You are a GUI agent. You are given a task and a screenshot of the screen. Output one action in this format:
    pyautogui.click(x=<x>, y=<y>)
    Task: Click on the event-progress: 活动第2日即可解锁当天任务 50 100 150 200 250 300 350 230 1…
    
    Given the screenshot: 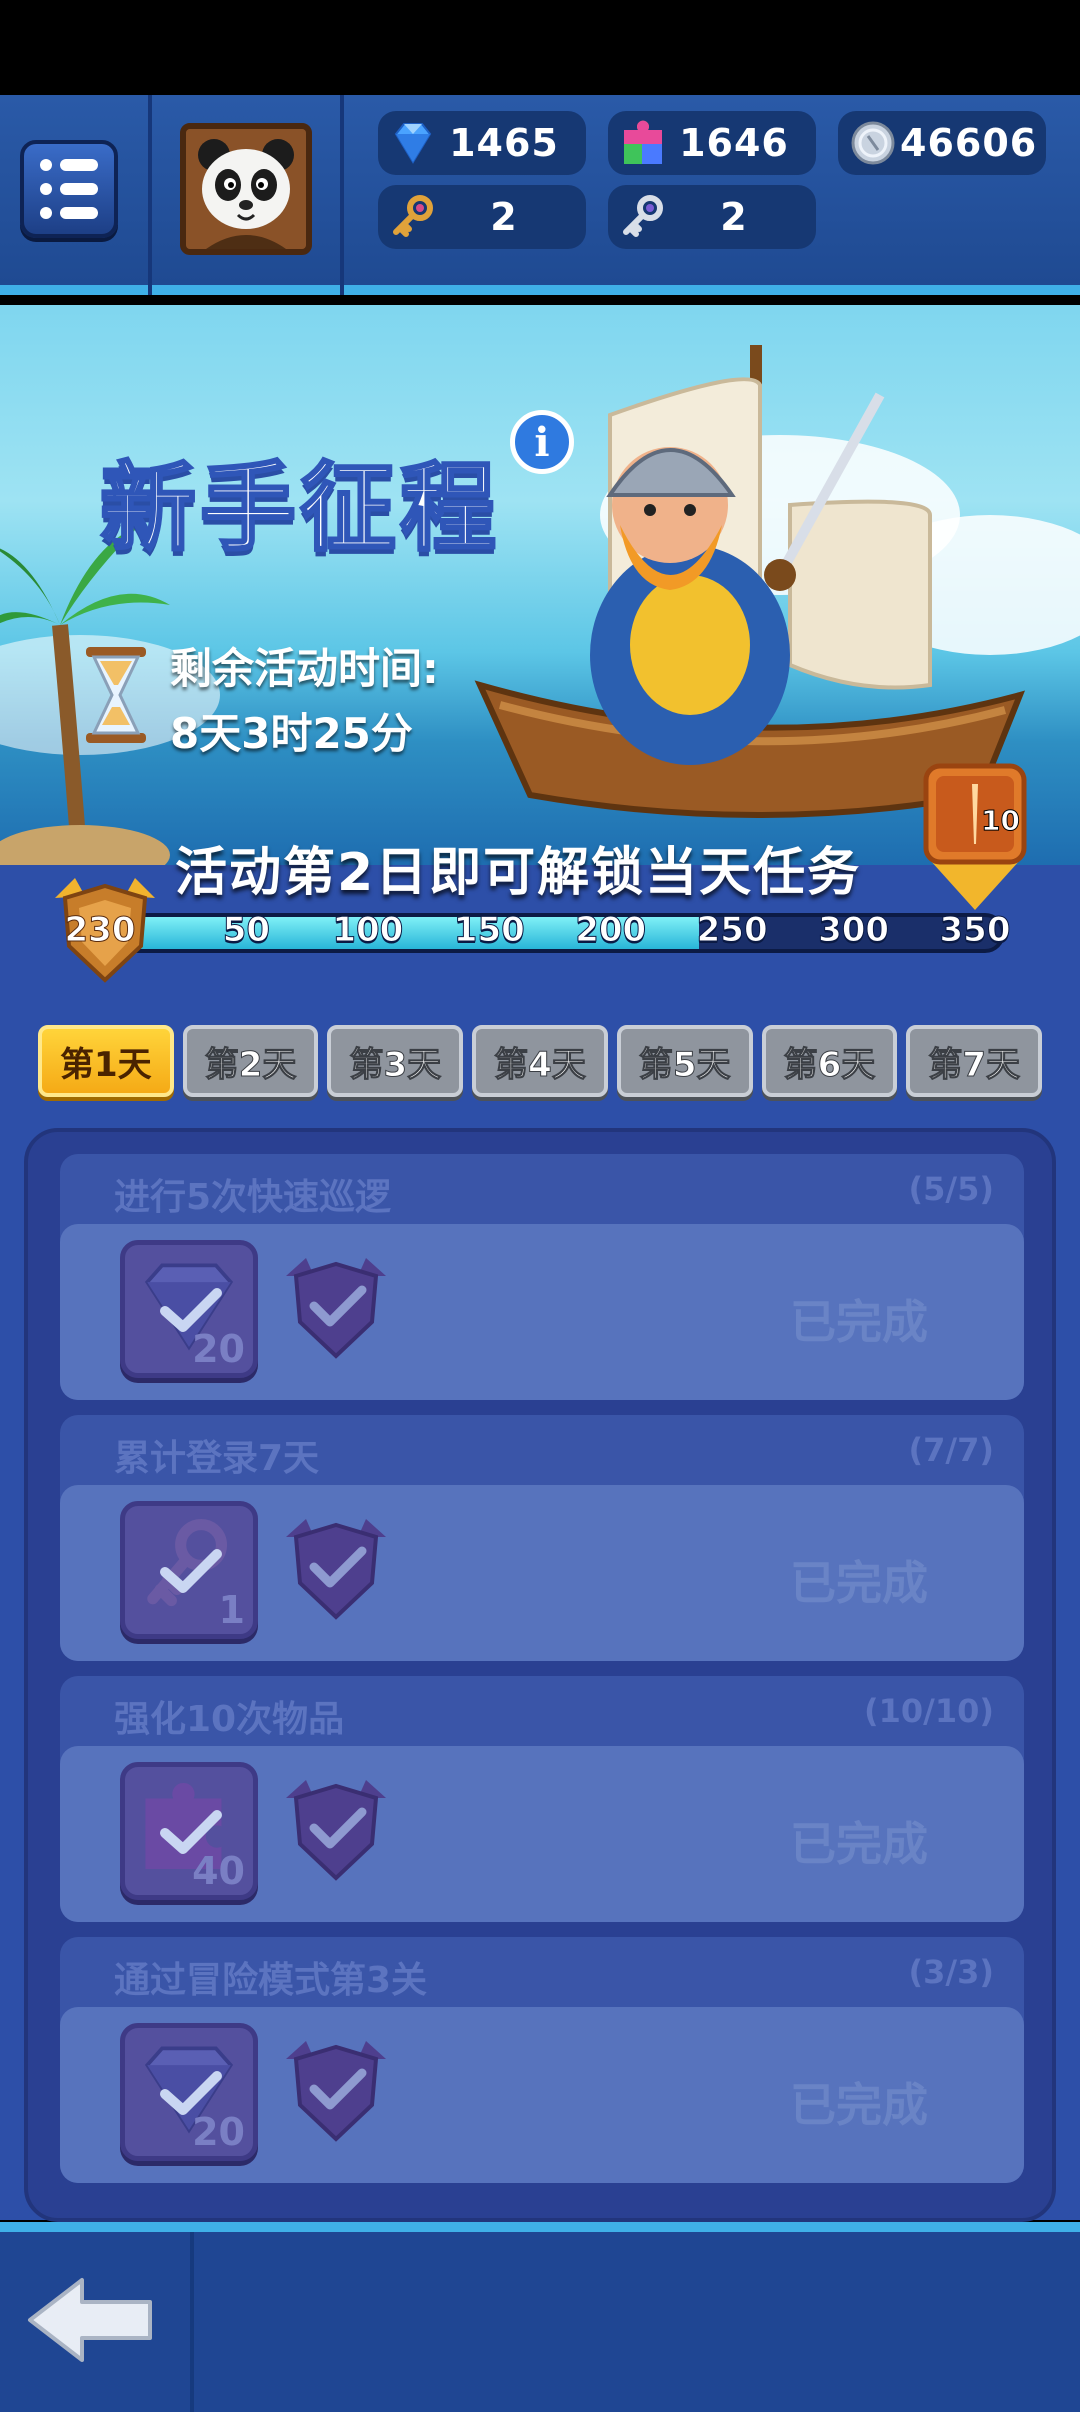 What is the action you would take?
    pyautogui.click(x=540, y=876)
    